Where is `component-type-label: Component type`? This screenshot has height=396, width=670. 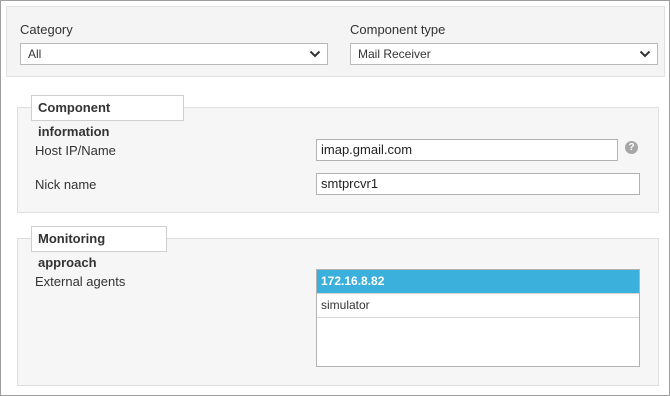 component-type-label: Component type is located at coordinates (398, 29).